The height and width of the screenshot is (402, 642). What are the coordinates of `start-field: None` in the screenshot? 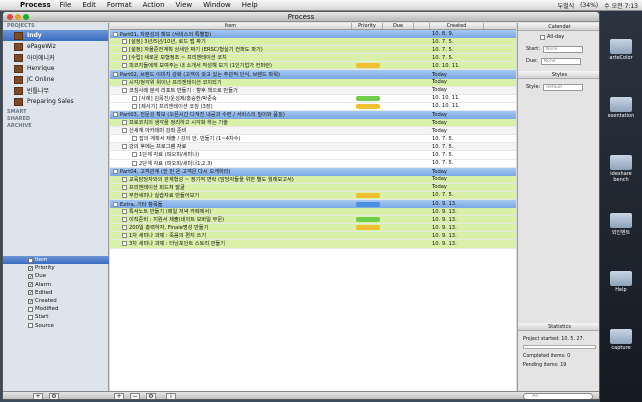 It's located at (562, 49).